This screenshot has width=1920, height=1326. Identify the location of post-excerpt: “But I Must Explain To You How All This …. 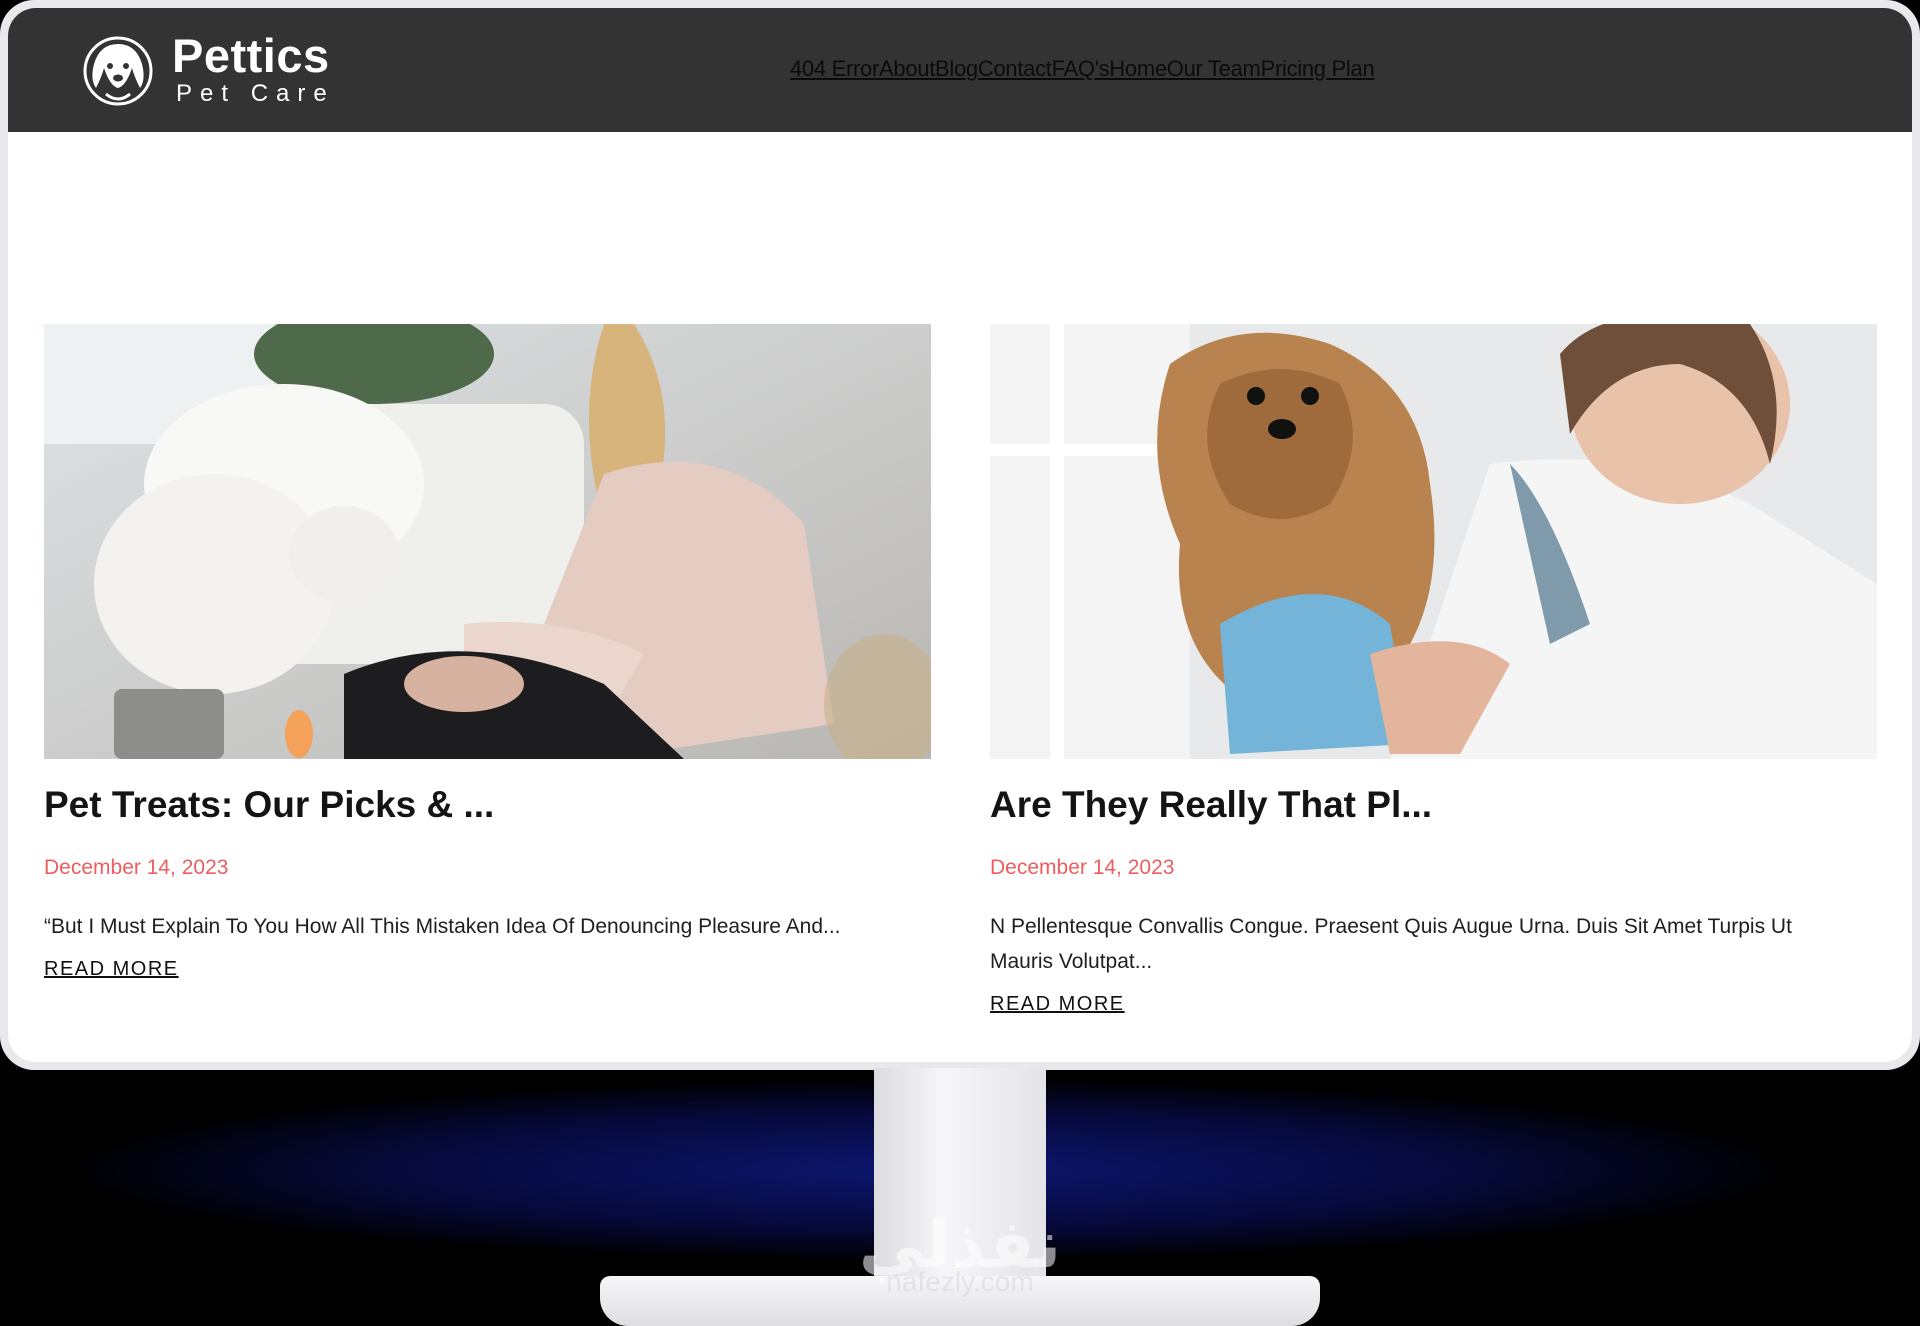
(442, 926).